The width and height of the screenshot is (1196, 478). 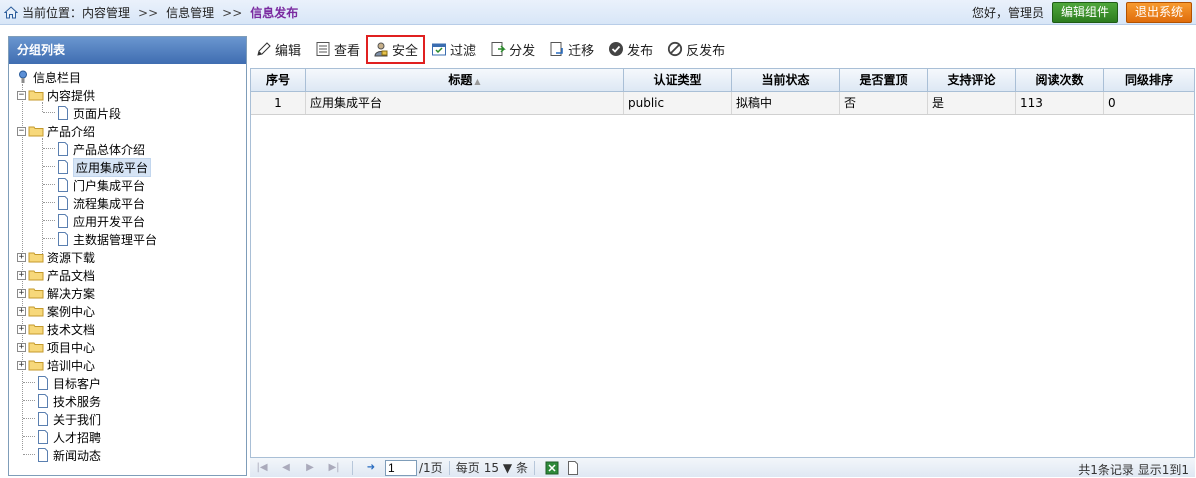 I want to click on publish-button: 发布, so click(x=630, y=49).